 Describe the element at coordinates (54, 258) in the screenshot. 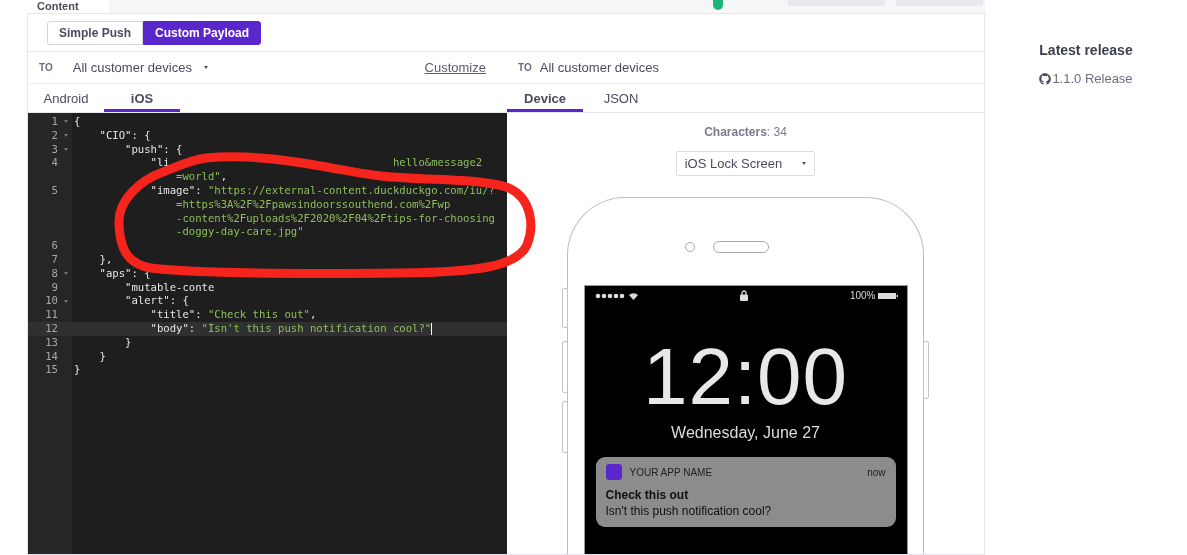

I see `line-number: 7` at that location.